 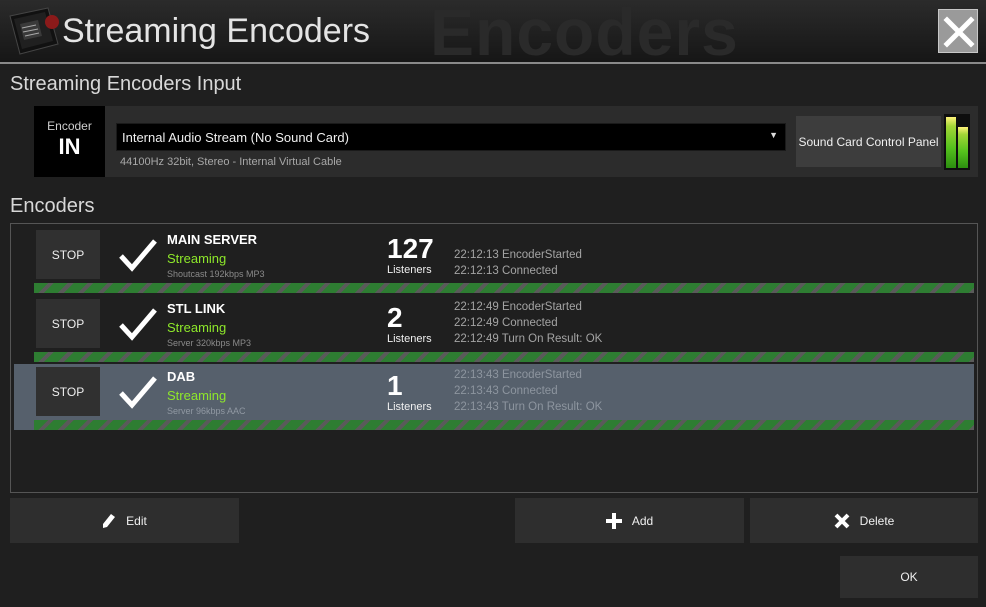 I want to click on edit-button-label: Edit, so click(x=136, y=520).